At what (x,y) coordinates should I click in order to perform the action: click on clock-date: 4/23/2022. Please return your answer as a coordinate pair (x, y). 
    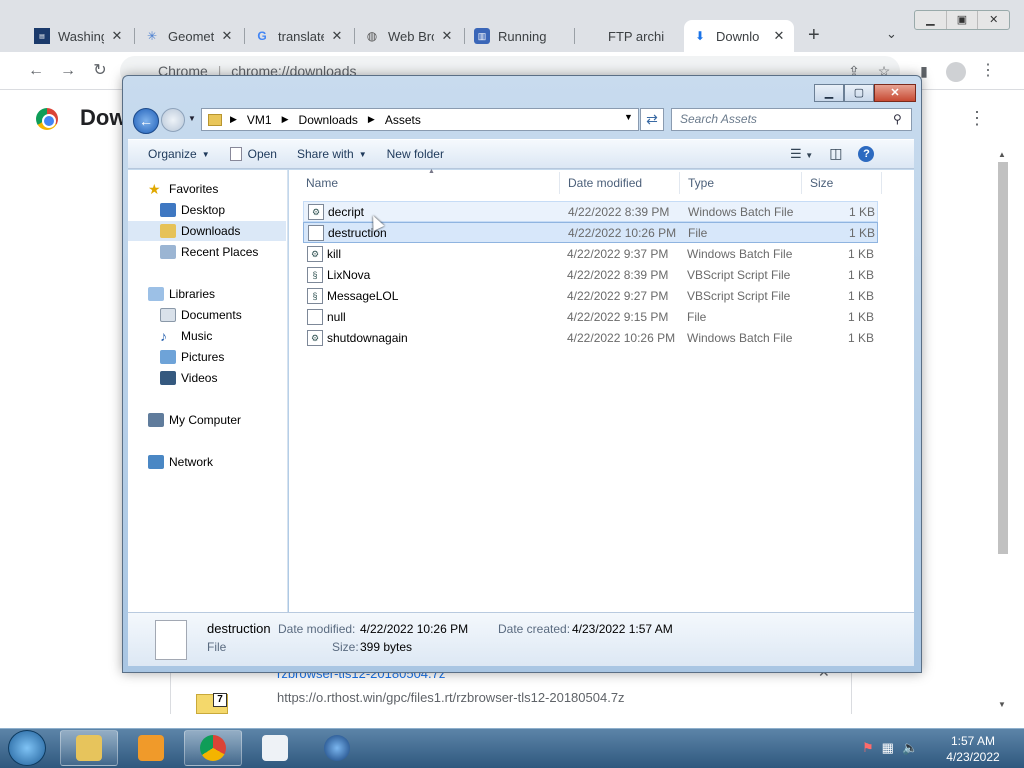
    Looking at the image, I should click on (973, 757).